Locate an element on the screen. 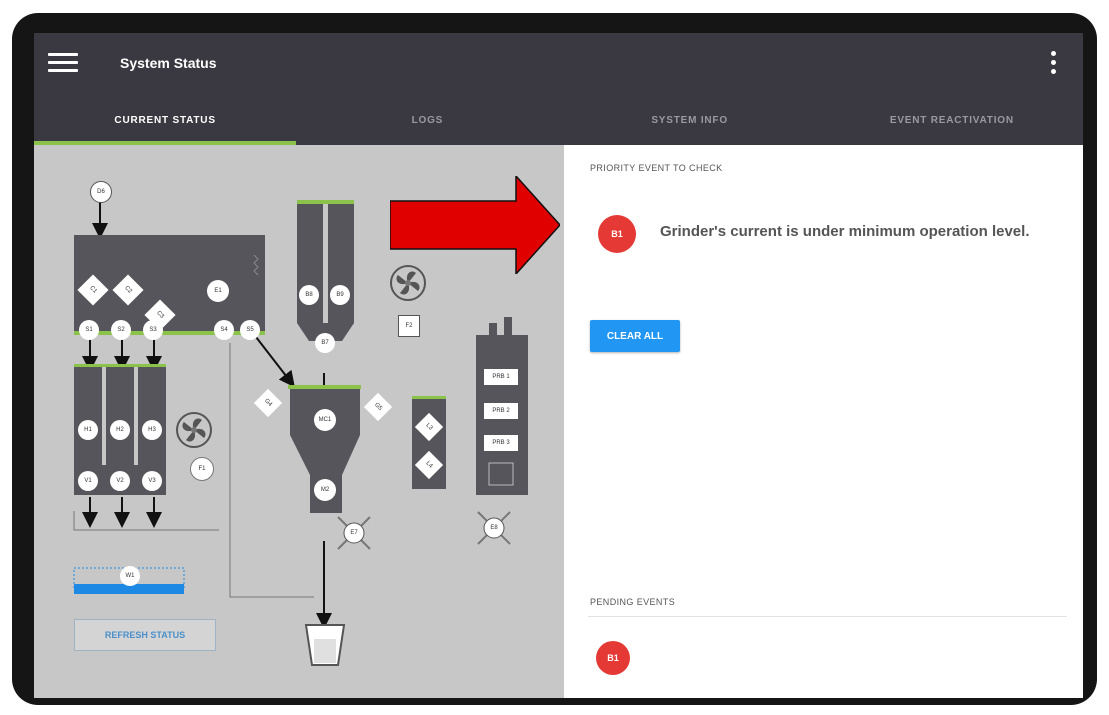  pending-event-badge: B1 is located at coordinates (613, 658).